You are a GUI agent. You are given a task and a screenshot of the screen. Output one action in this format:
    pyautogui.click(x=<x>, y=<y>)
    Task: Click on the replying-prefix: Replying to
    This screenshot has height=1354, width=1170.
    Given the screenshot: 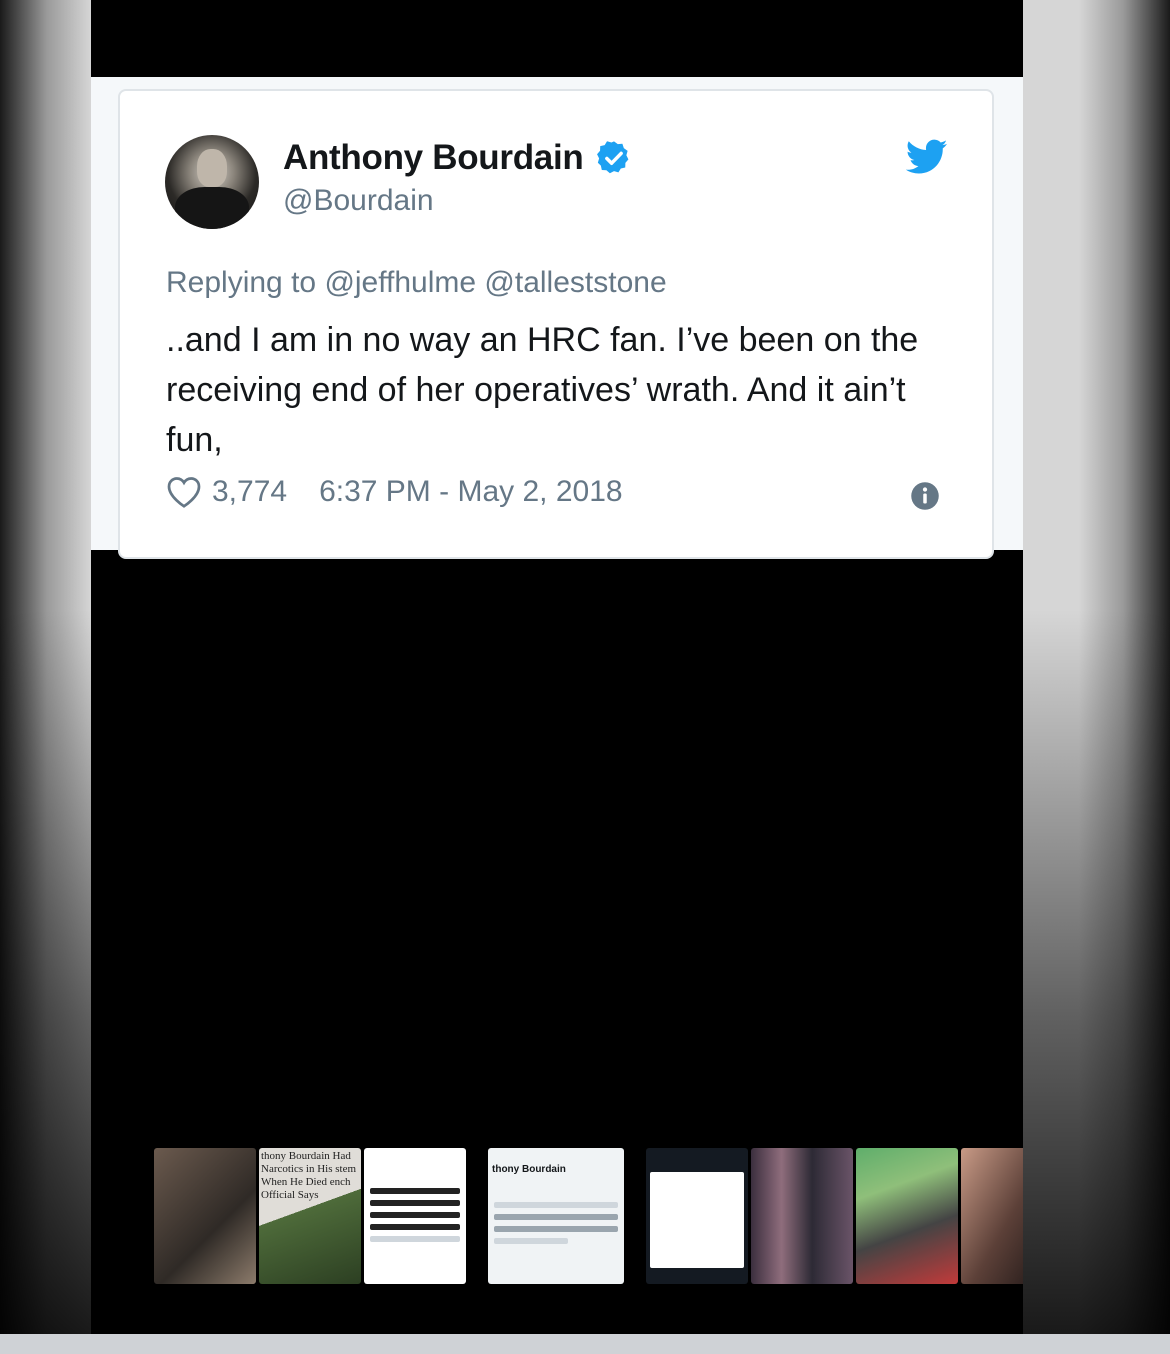 What is the action you would take?
    pyautogui.click(x=241, y=282)
    